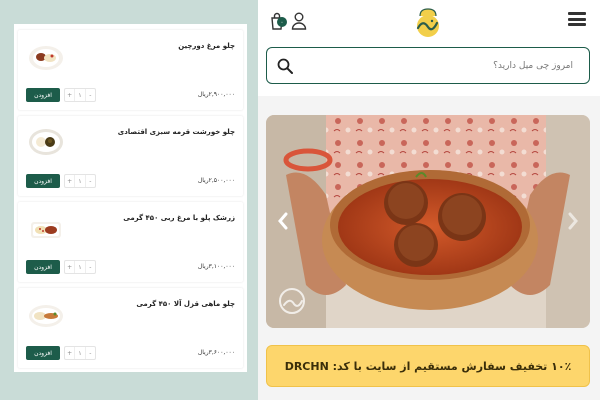  What do you see at coordinates (573, 221) in the screenshot?
I see `carousel-next-icon` at bounding box center [573, 221].